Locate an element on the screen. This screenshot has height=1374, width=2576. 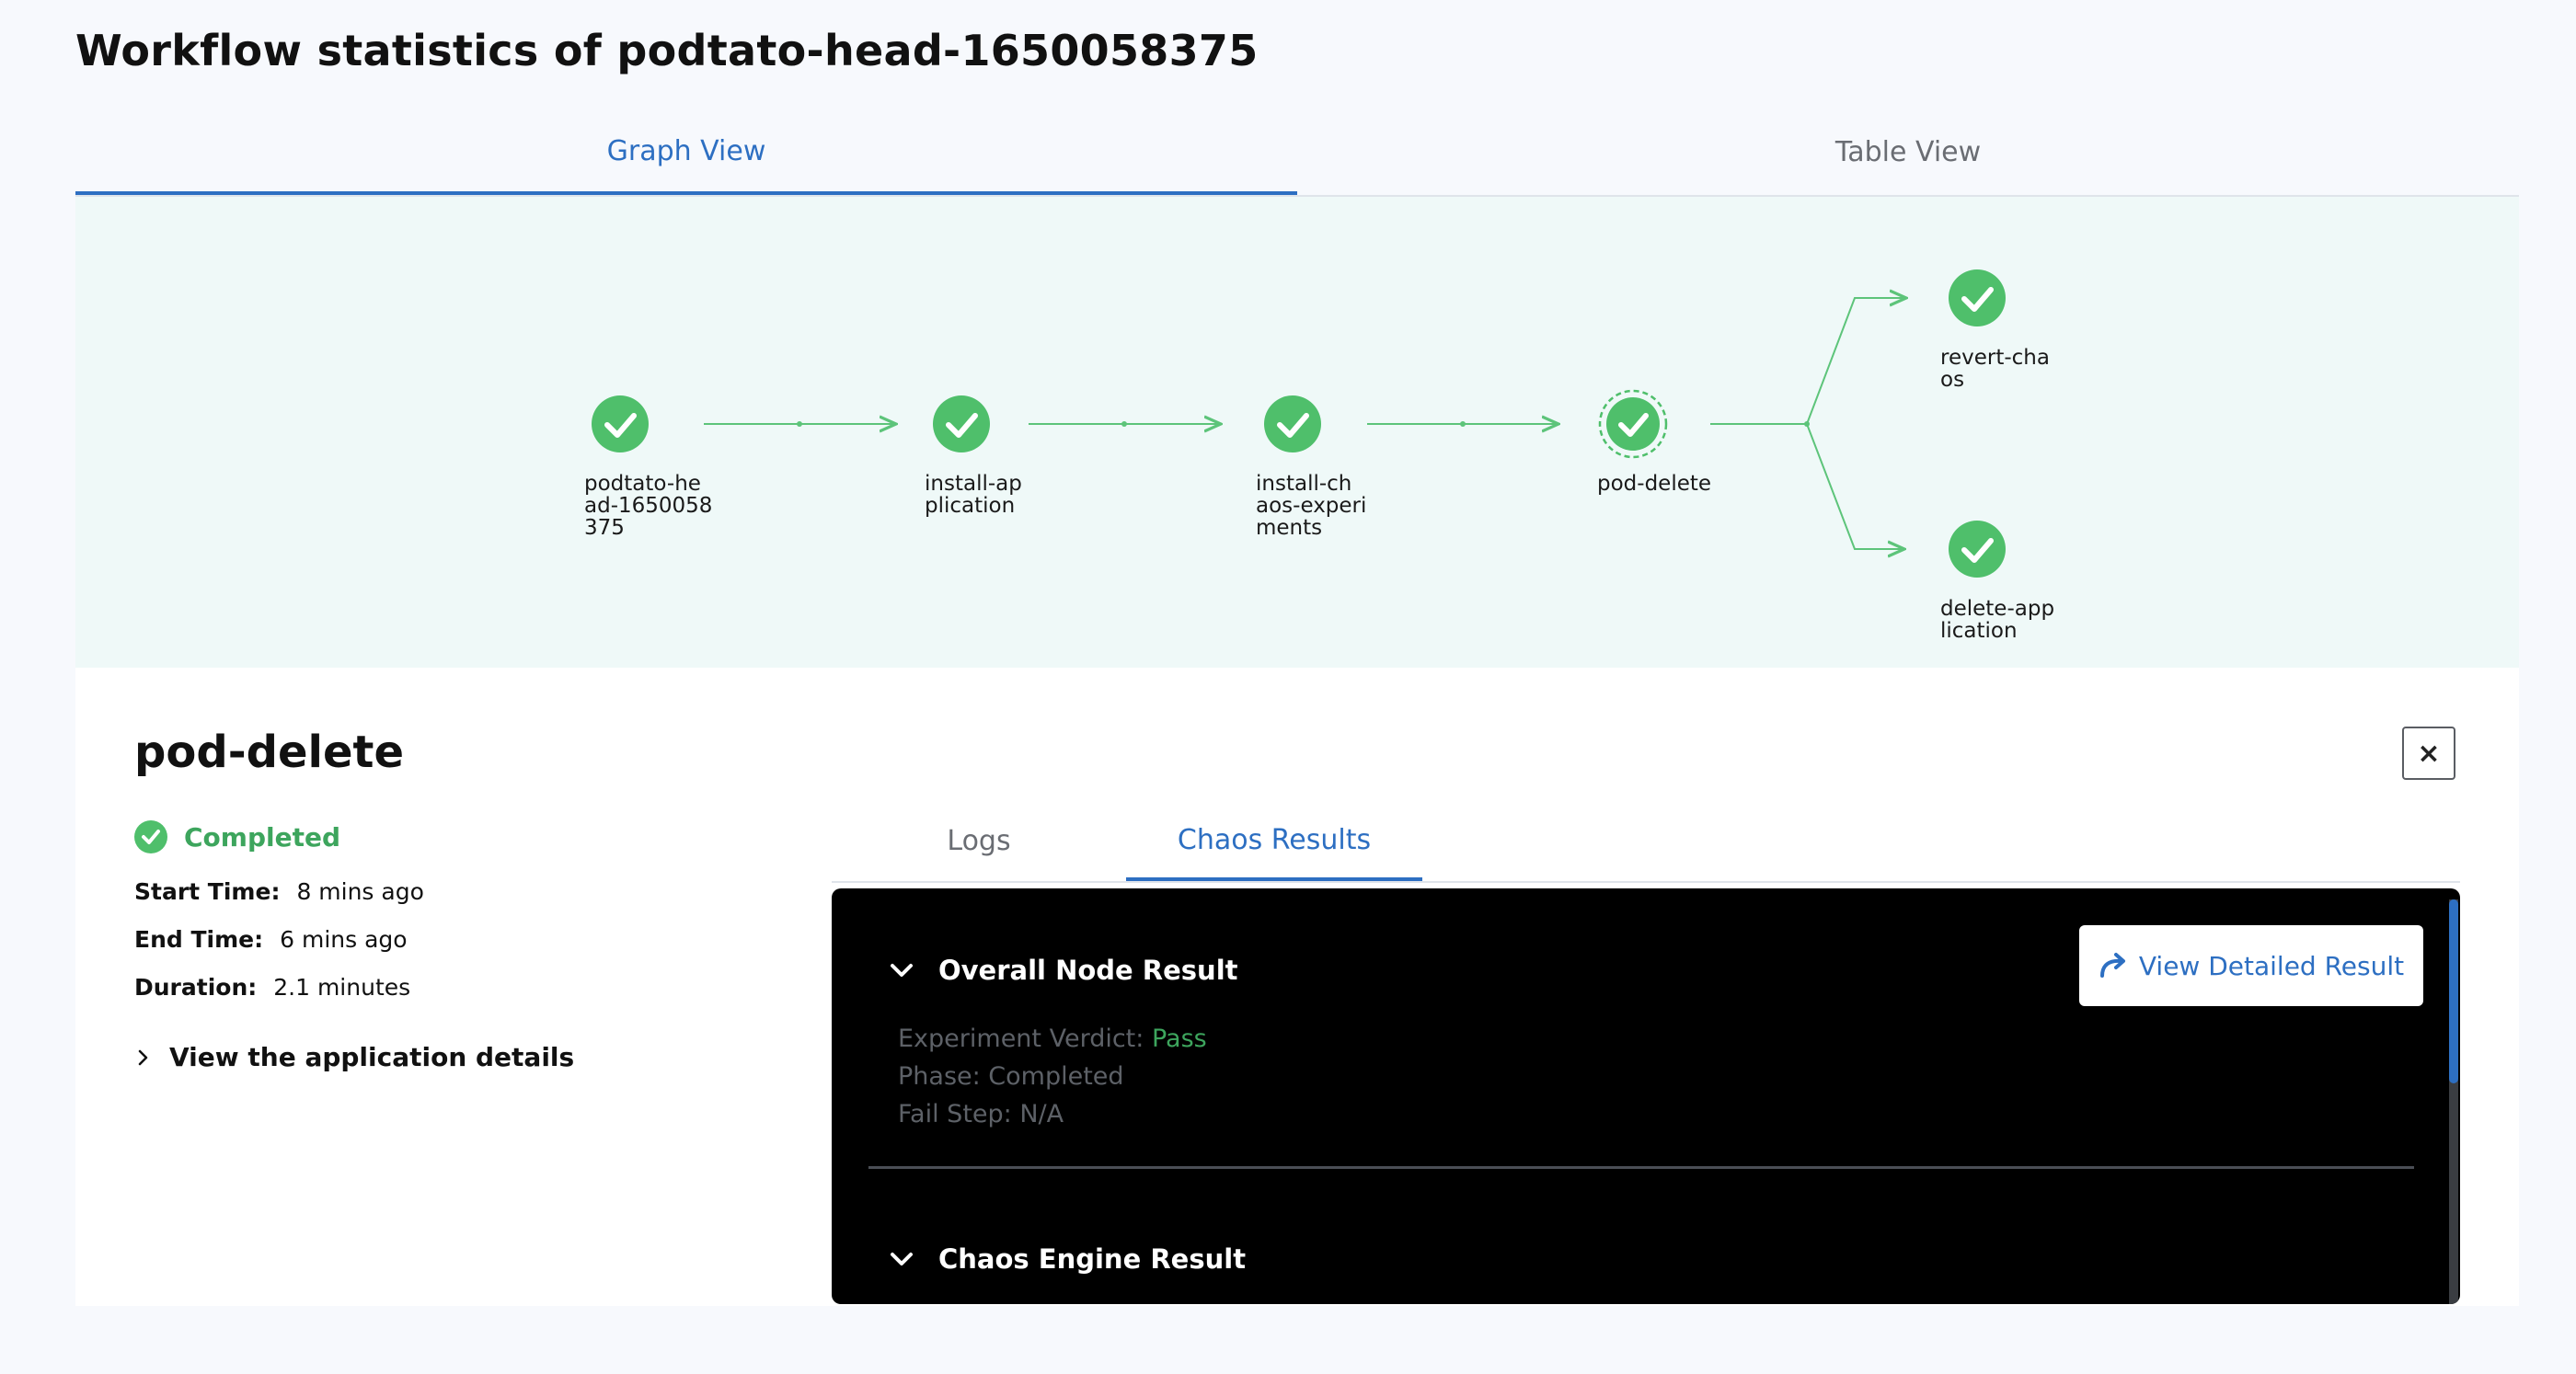
app-details-toggle: View the application details is located at coordinates (354, 1057).